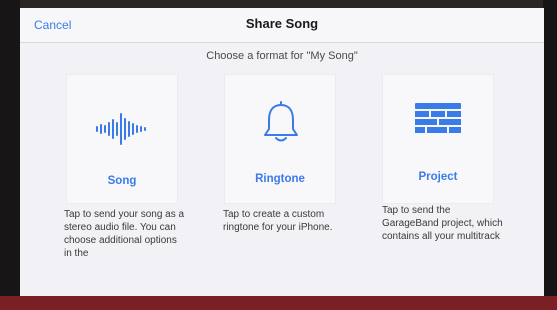 The width and height of the screenshot is (557, 310). Describe the element at coordinates (438, 177) in the screenshot. I see `project-option-label: Project` at that location.